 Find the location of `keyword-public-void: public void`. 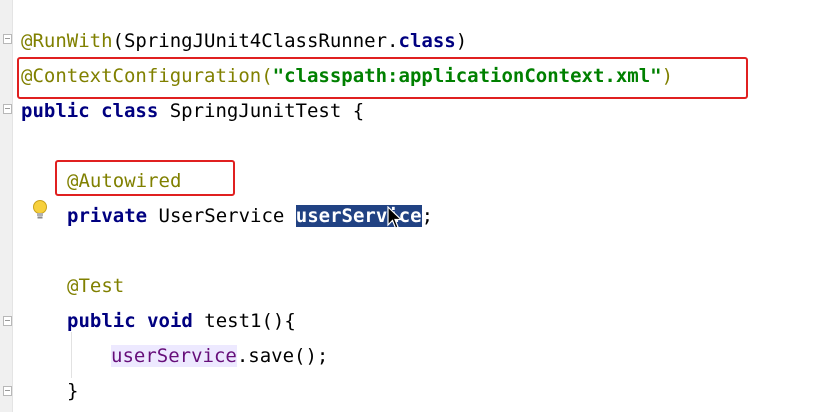

keyword-public-void: public void is located at coordinates (130, 321).